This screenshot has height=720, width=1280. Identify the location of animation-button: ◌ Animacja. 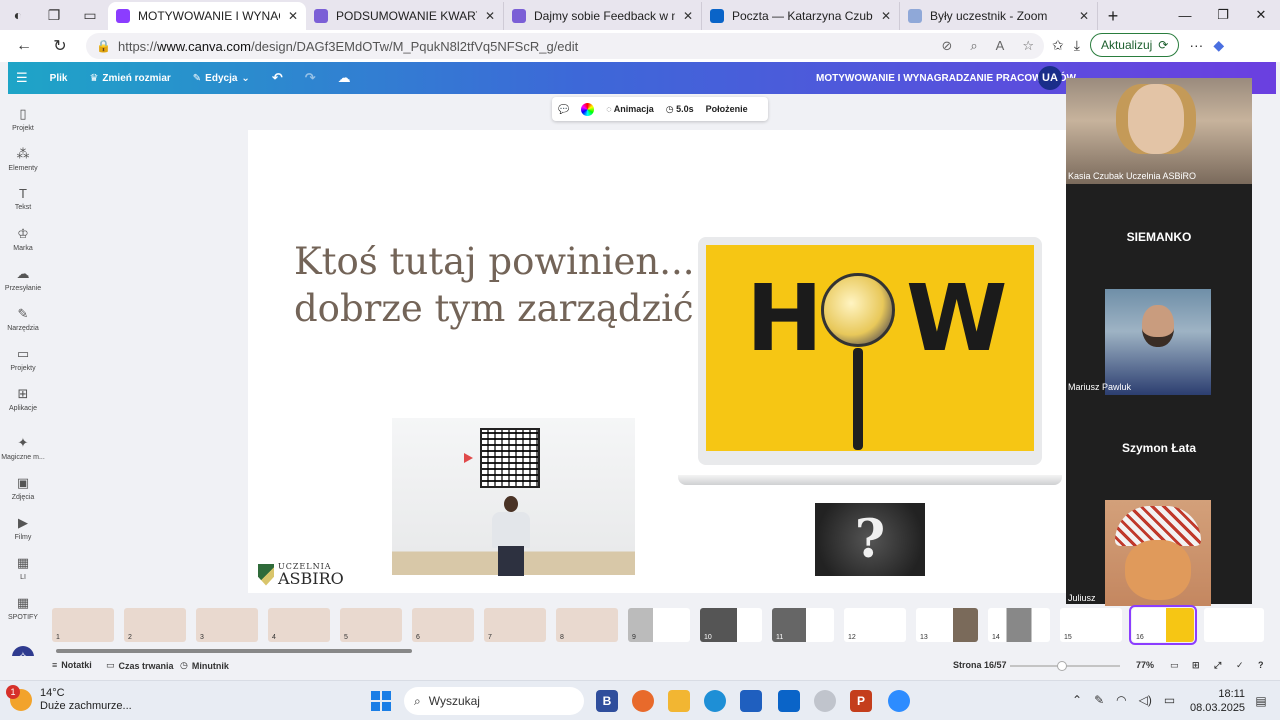
(630, 109).